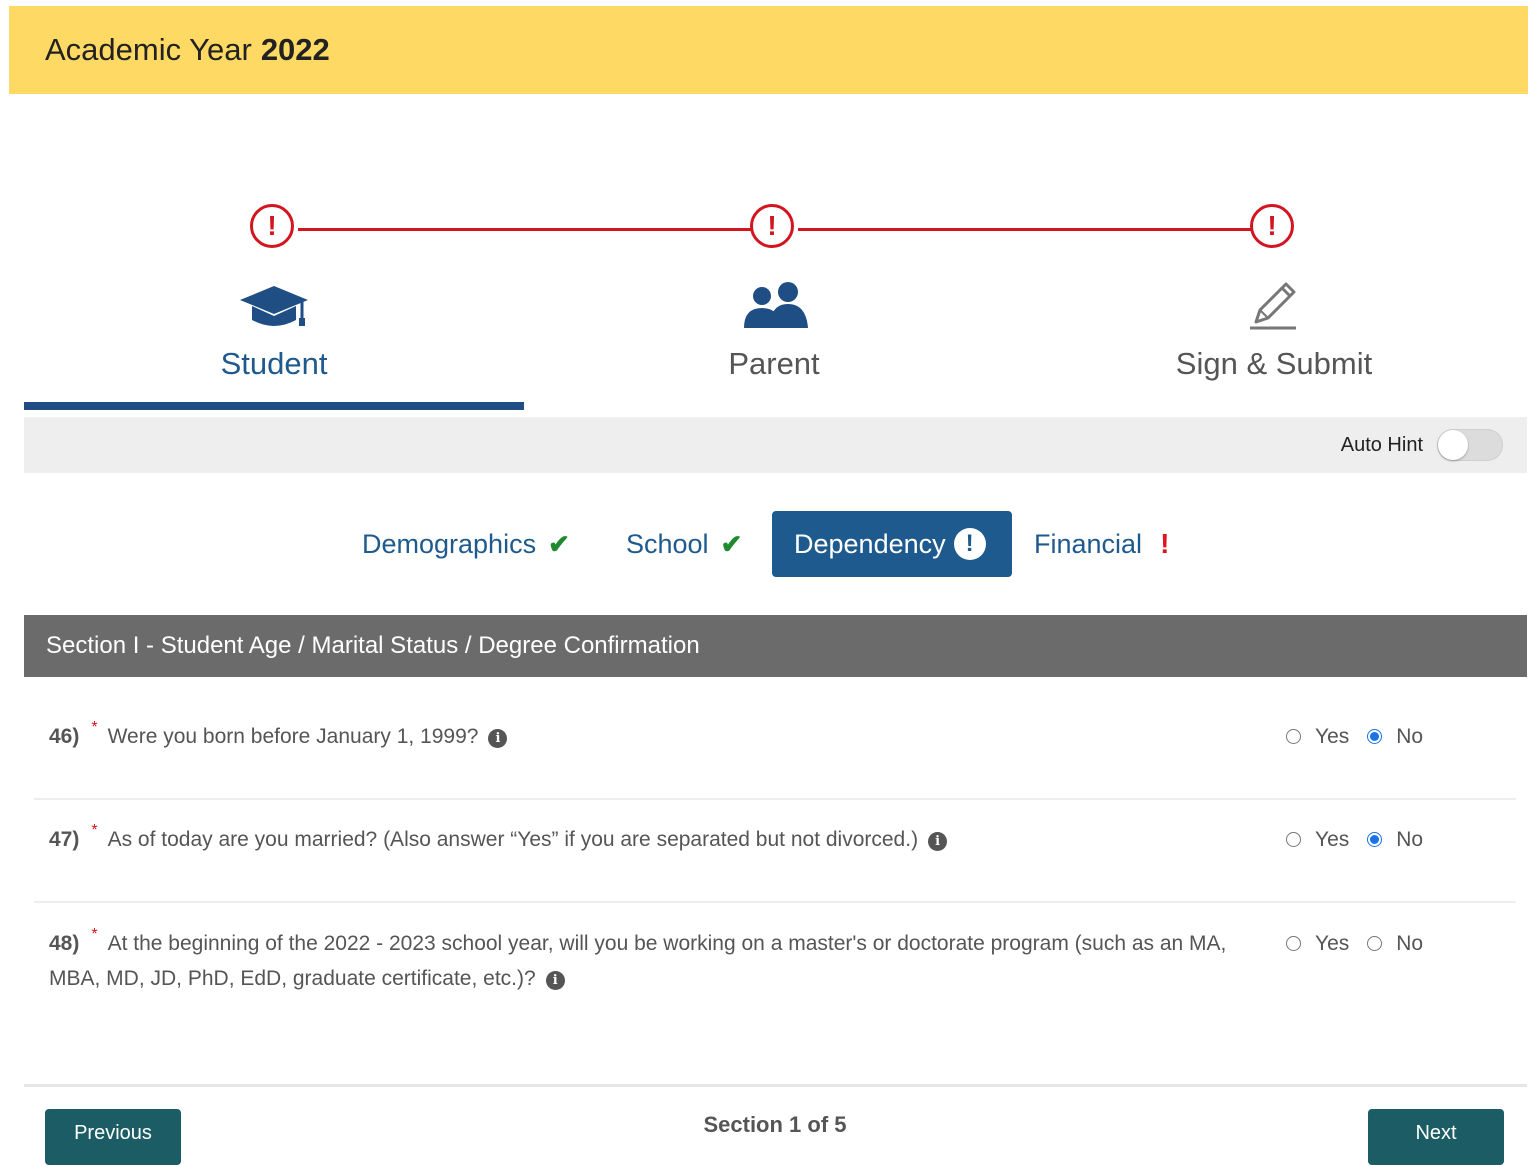  Describe the element at coordinates (274, 406) in the screenshot. I see `active-step-indicator` at that location.